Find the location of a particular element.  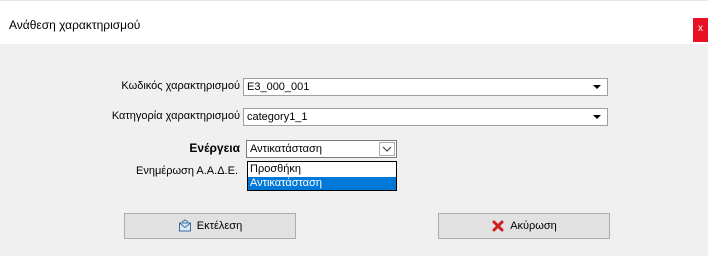

action-value: Αντικατάσταση is located at coordinates (286, 149).